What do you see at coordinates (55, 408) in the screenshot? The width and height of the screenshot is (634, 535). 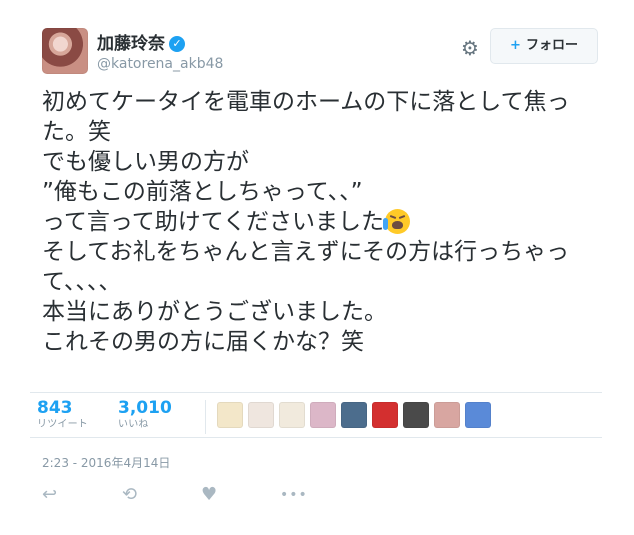 I see `retweet-count: 843` at bounding box center [55, 408].